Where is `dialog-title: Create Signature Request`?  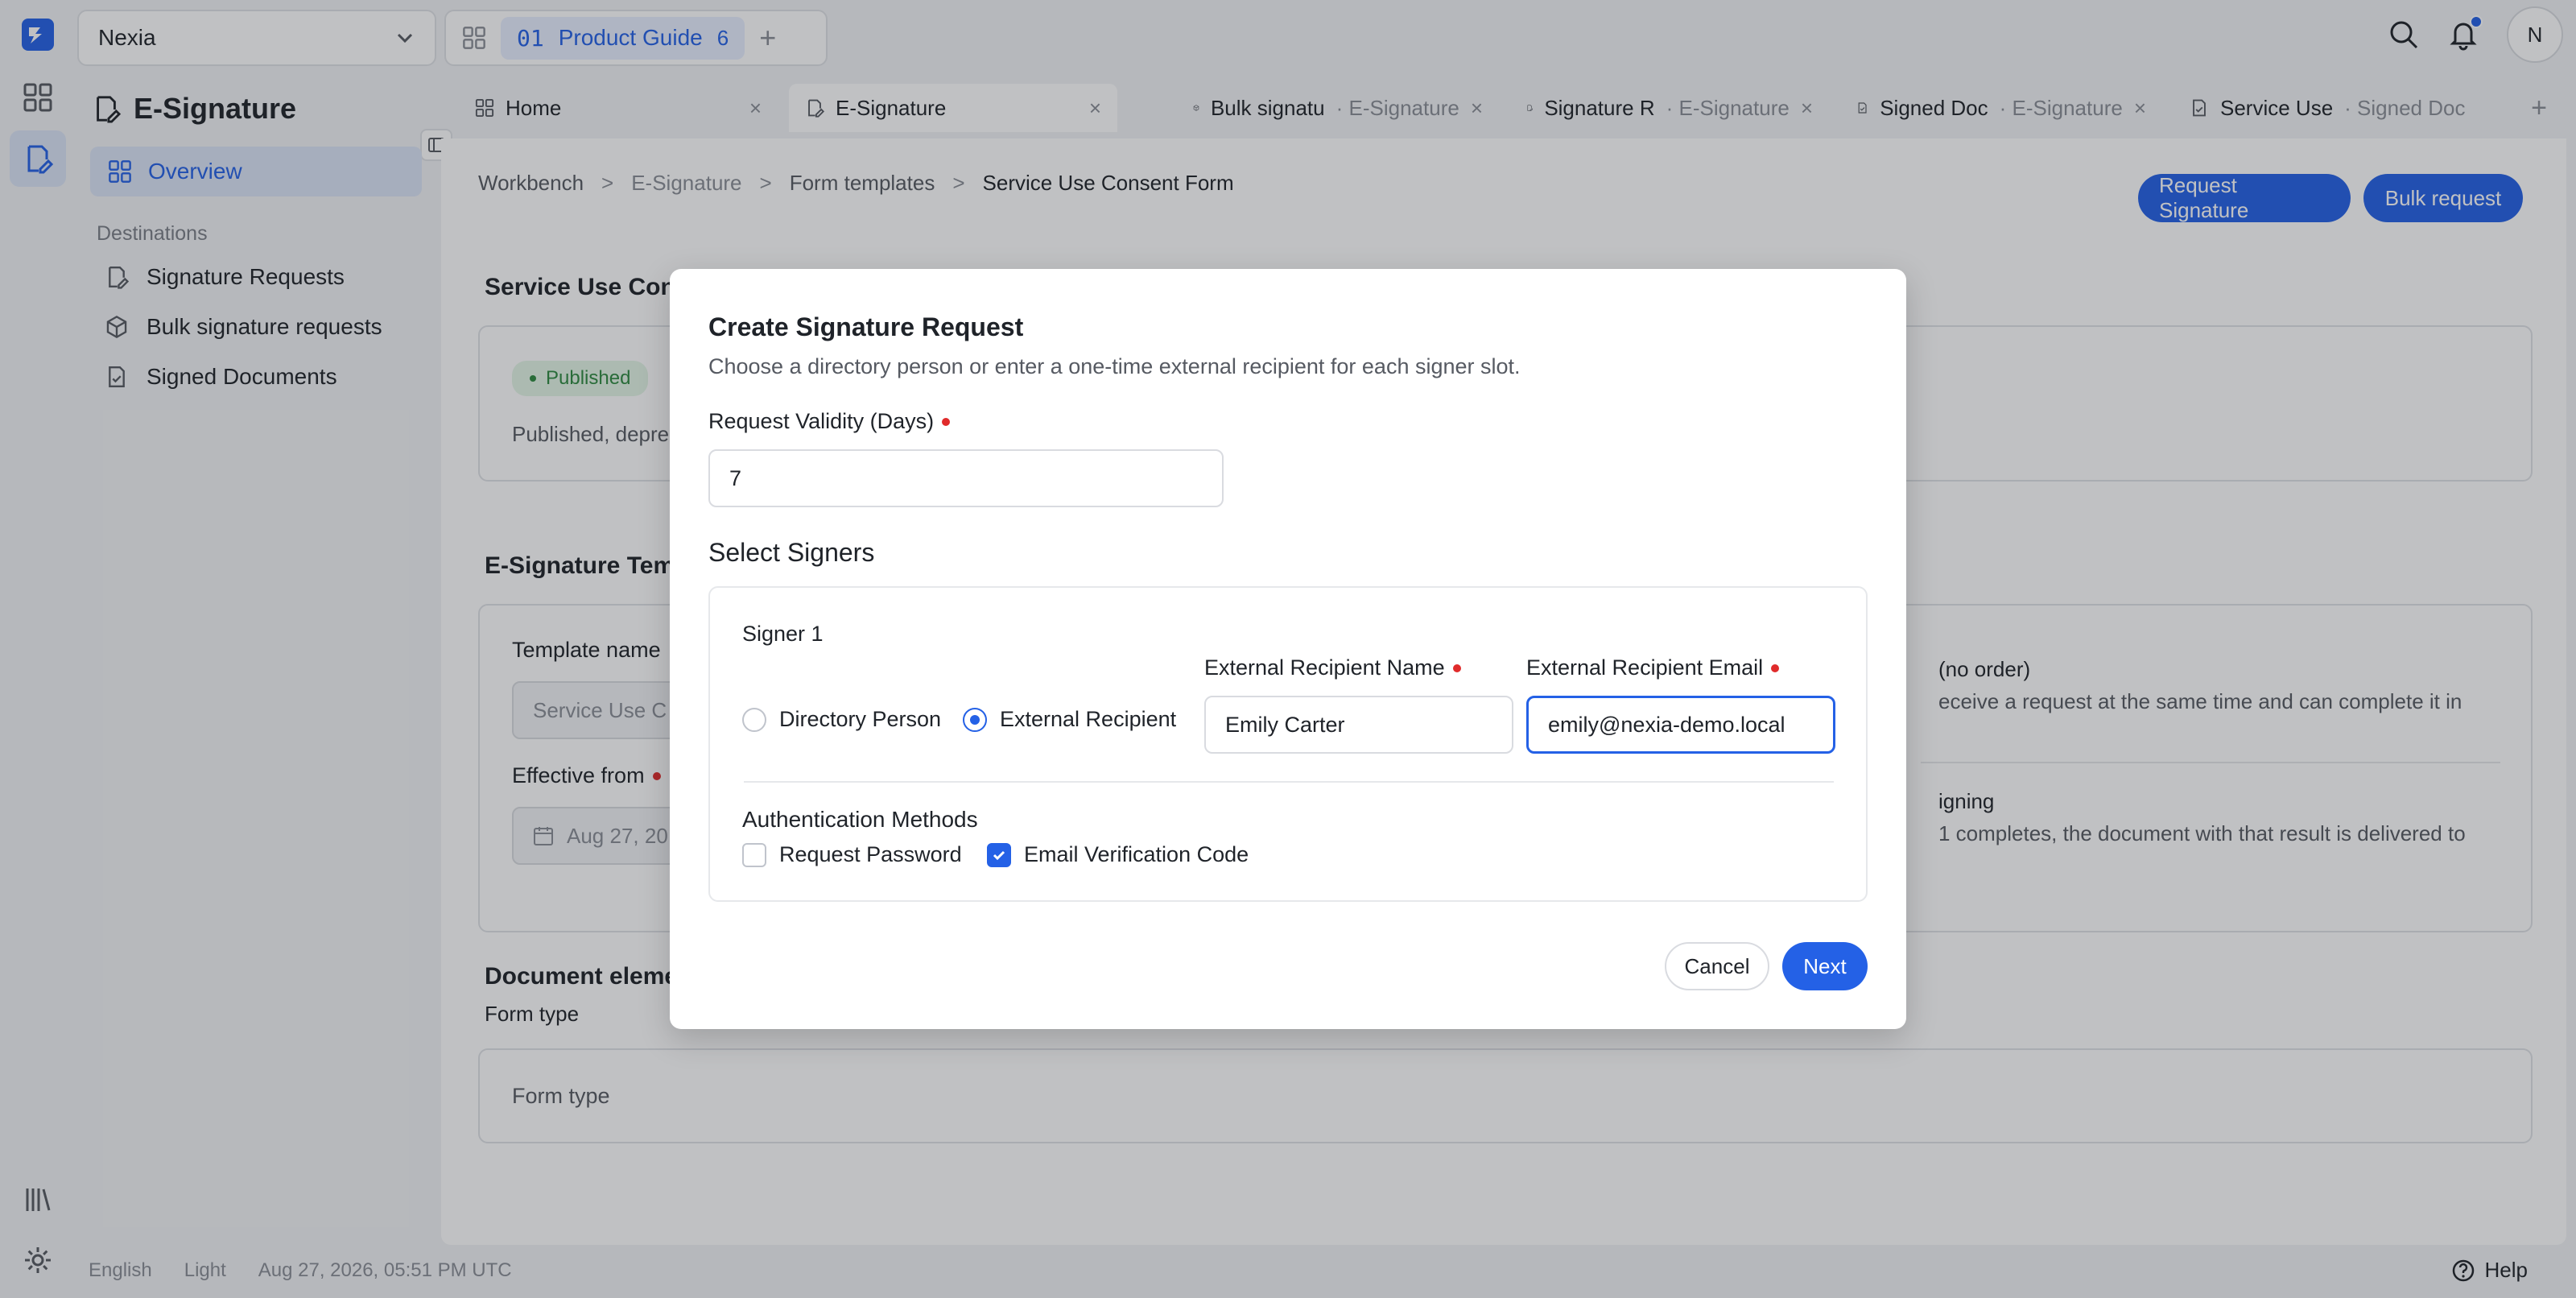
dialog-title: Create Signature Request is located at coordinates (866, 326).